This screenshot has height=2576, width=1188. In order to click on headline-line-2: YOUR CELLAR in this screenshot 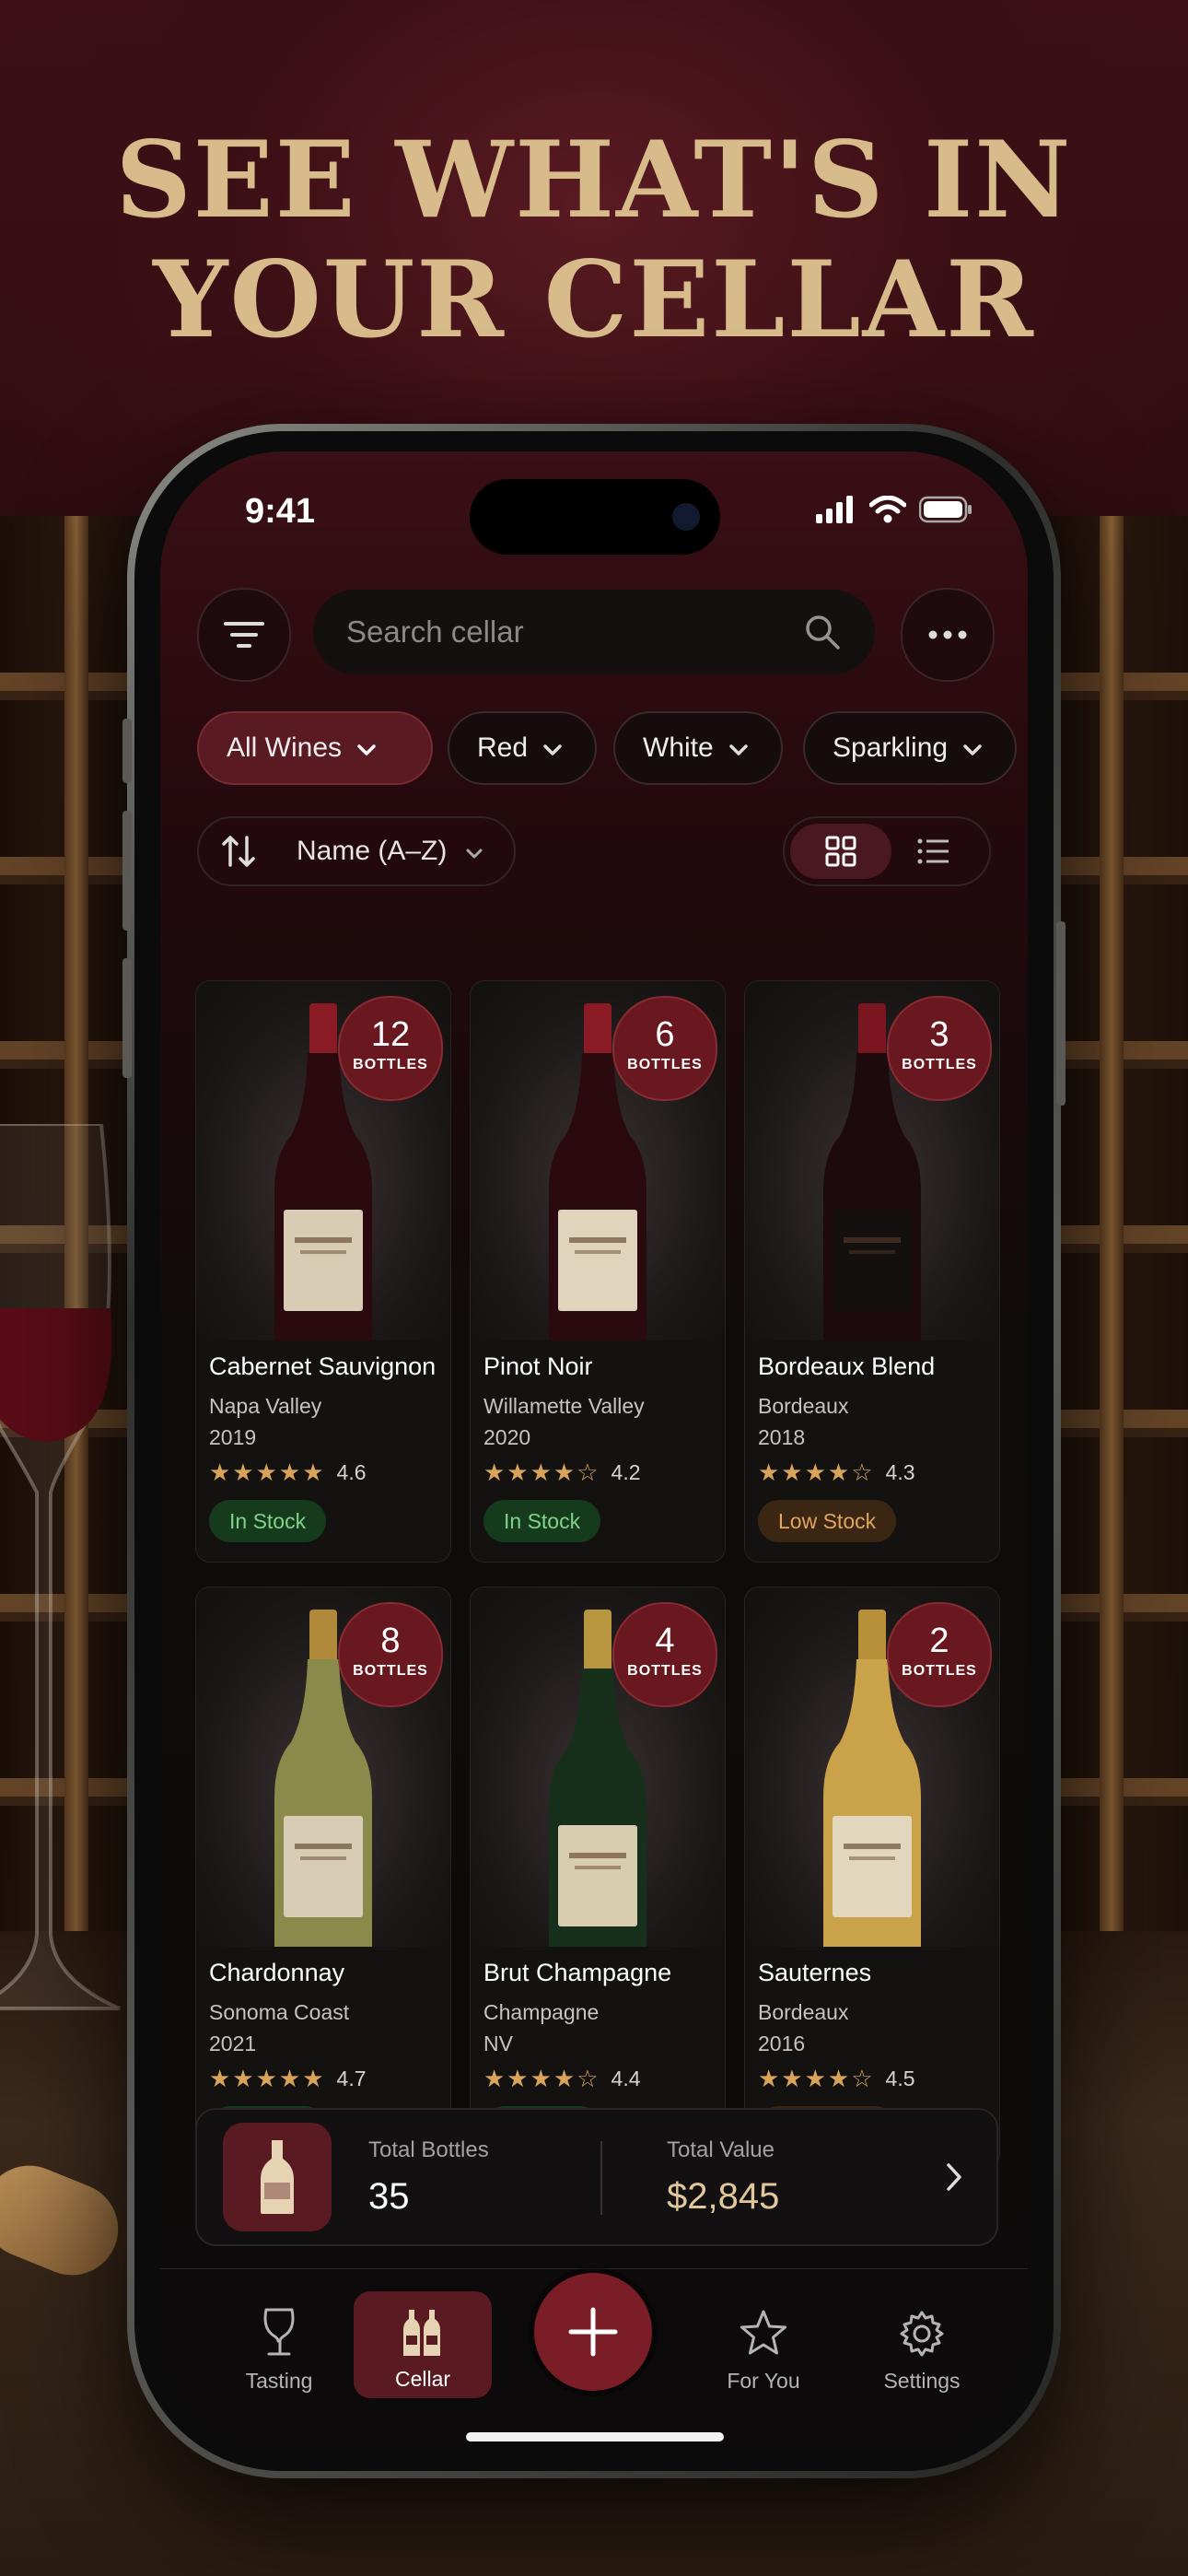, I will do `click(594, 299)`.